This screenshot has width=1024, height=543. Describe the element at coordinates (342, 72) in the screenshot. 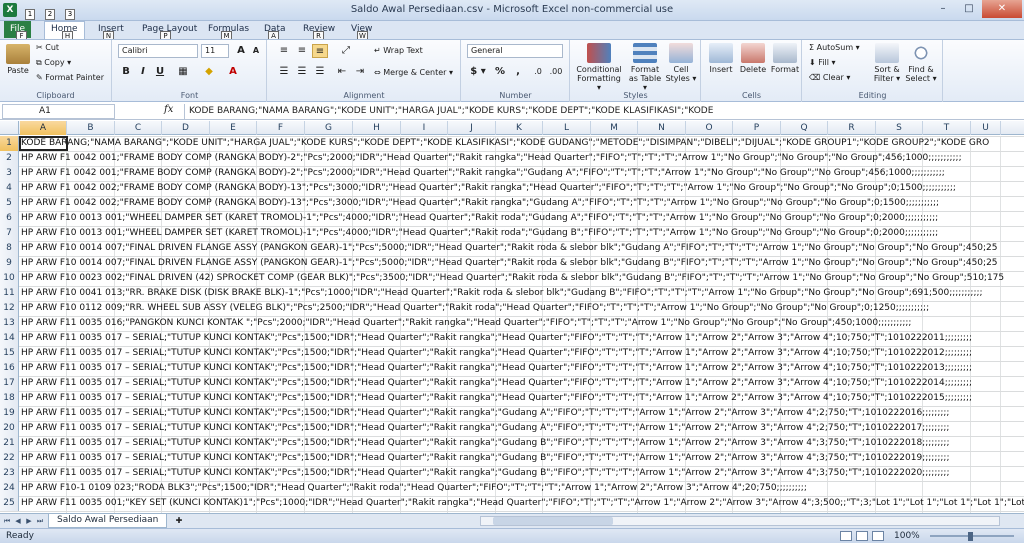

I see `decrease-indent-icon: ⇤` at that location.